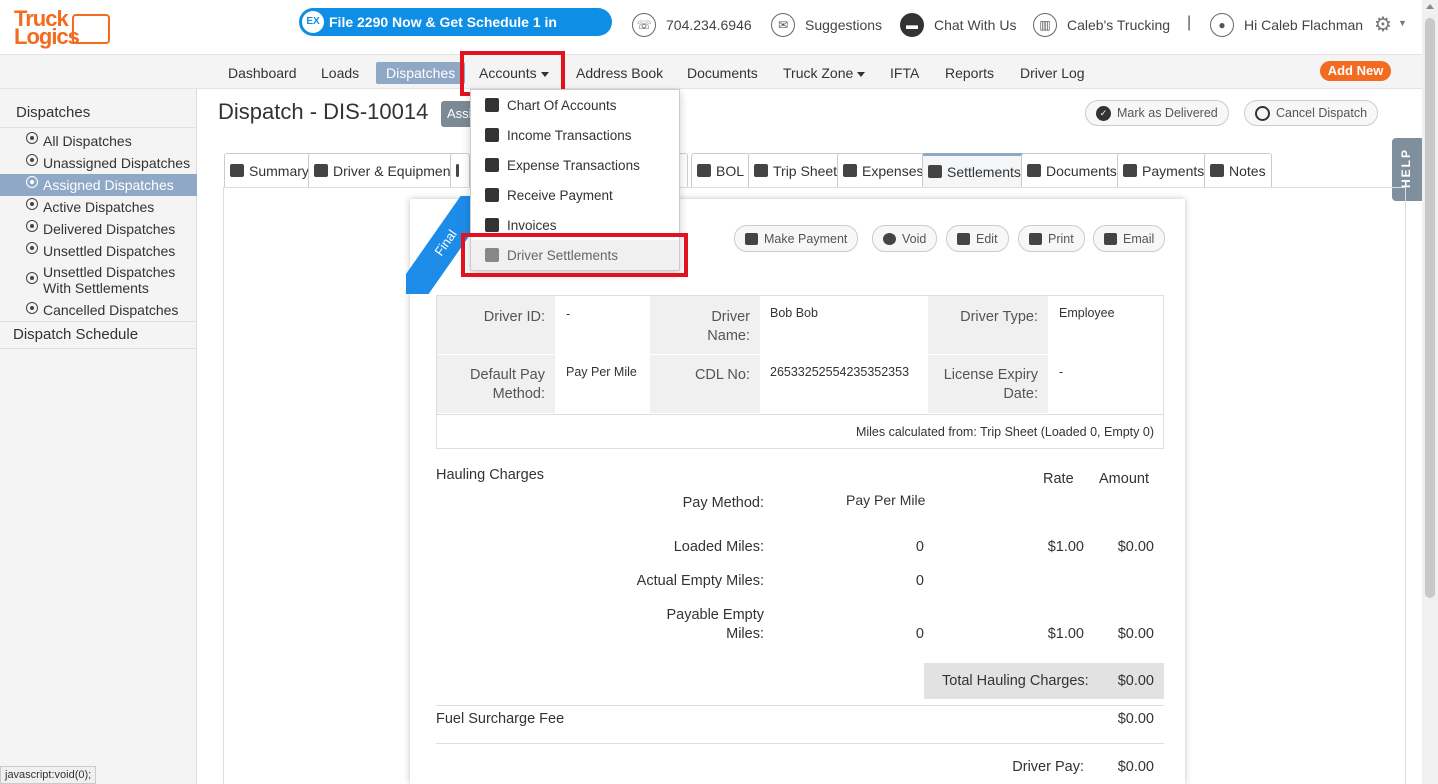 The width and height of the screenshot is (1438, 784). What do you see at coordinates (98, 311) in the screenshot?
I see `sidebar-item-cancelled: Cancelled Dispatches` at bounding box center [98, 311].